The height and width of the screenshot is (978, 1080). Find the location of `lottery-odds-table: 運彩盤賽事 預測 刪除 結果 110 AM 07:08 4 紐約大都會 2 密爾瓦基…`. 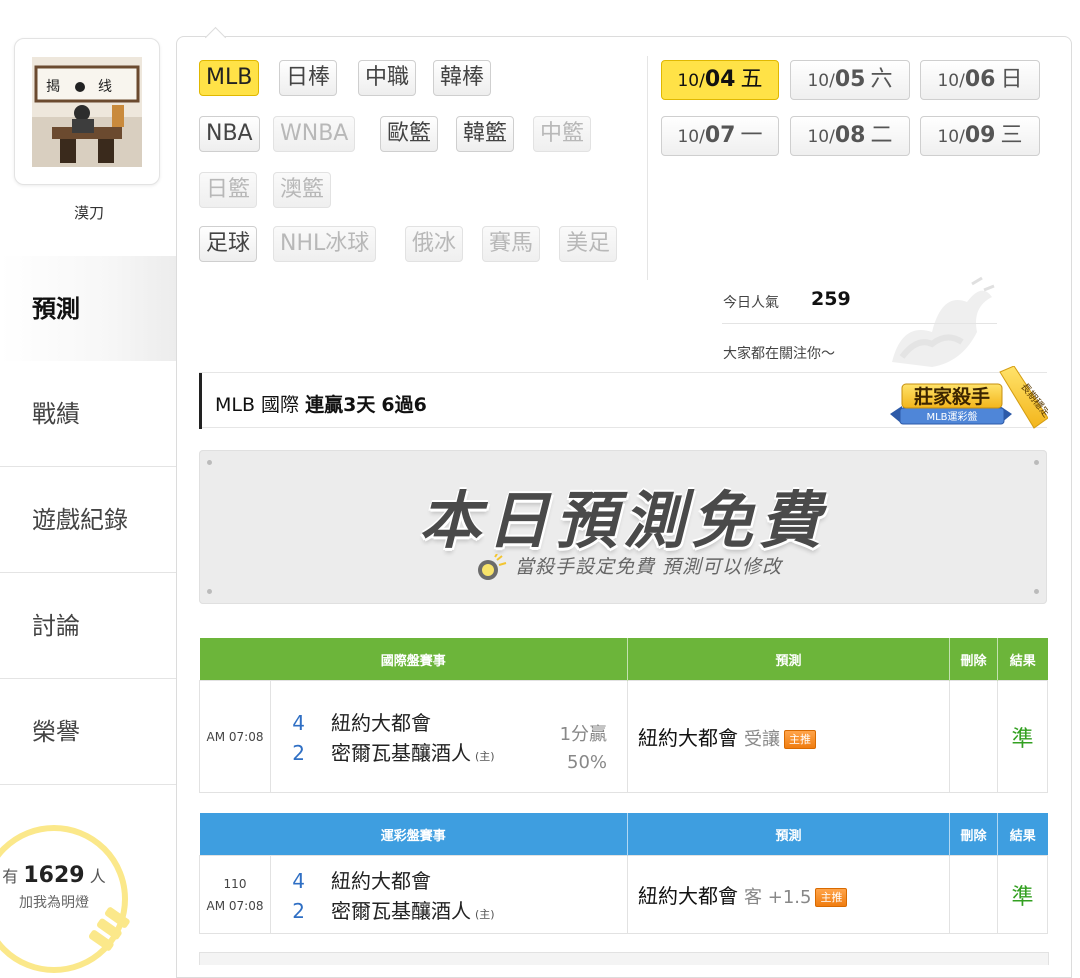

lottery-odds-table: 運彩盤賽事 預測 刪除 結果 110 AM 07:08 4 紐約大都會 2 密爾瓦基… is located at coordinates (624, 873).